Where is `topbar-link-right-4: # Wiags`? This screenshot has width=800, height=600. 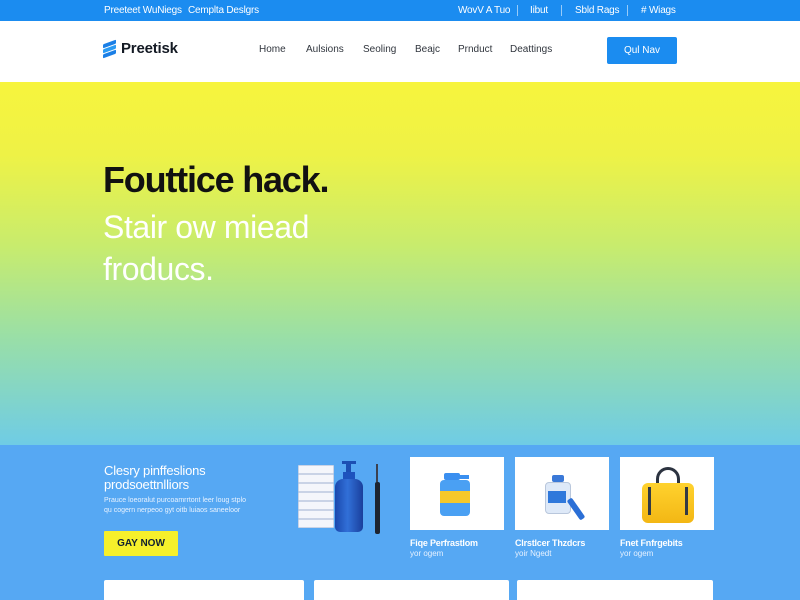 topbar-link-right-4: # Wiags is located at coordinates (658, 10).